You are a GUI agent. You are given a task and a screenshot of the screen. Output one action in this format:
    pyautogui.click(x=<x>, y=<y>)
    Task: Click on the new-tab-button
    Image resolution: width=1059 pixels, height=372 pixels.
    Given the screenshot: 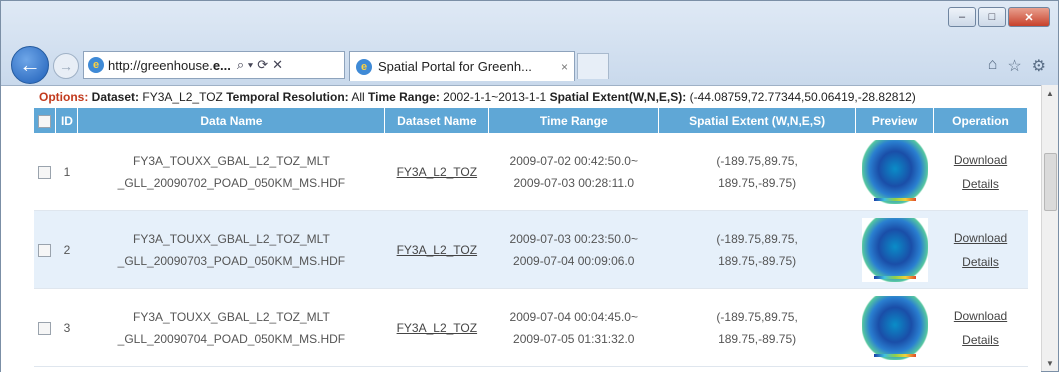 What is the action you would take?
    pyautogui.click(x=593, y=66)
    